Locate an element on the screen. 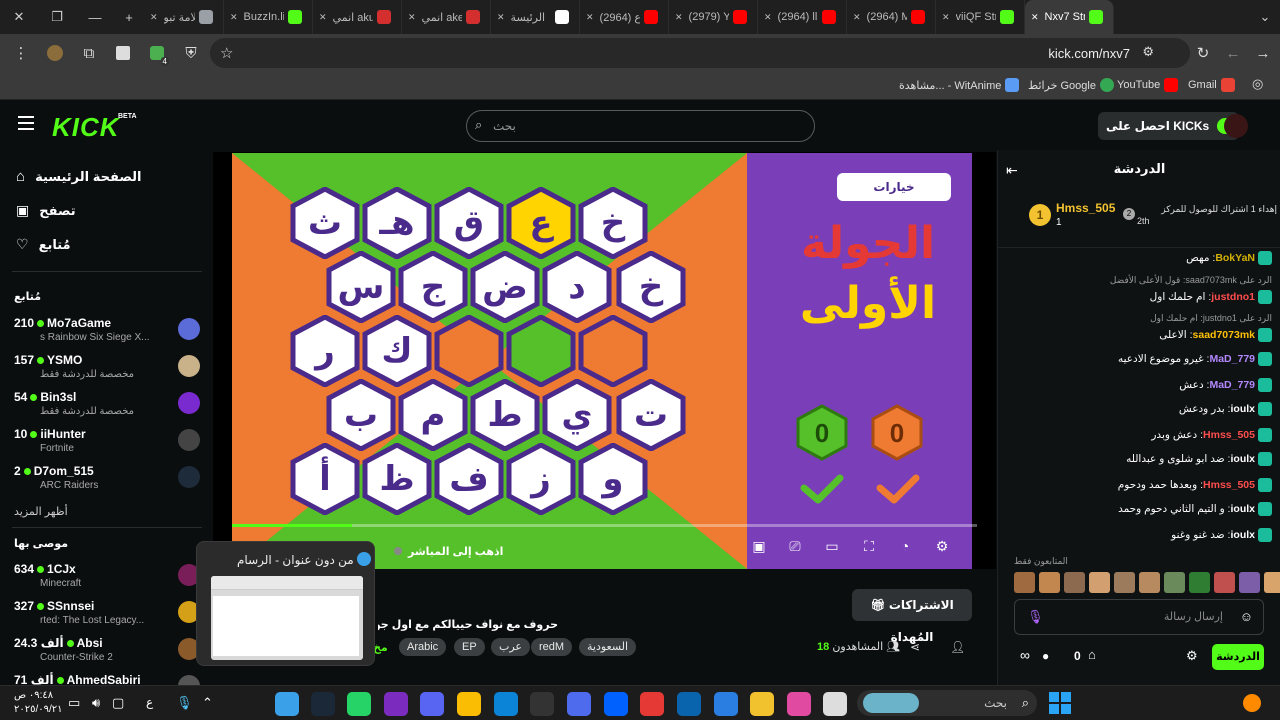 This screenshot has width=1280, height=720. browser-tab: ✕ (2964) ع is located at coordinates (624, 17).